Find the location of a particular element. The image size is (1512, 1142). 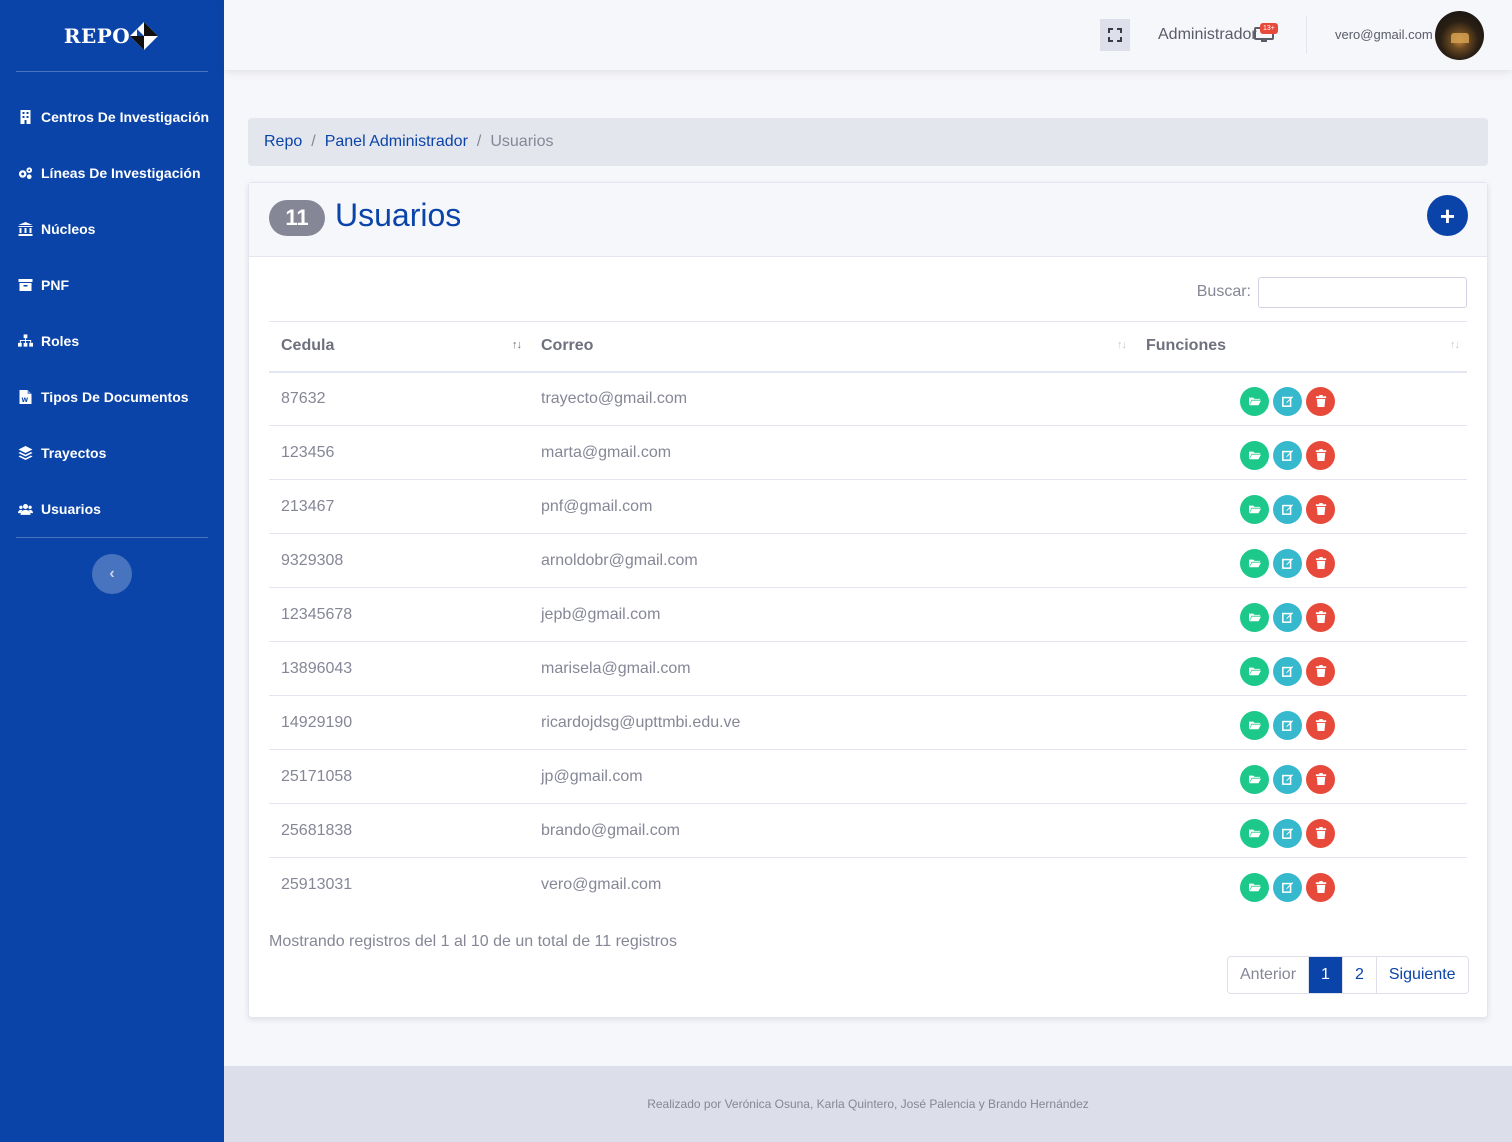

sidebar-item-label: Centros De Investigación is located at coordinates (125, 117).